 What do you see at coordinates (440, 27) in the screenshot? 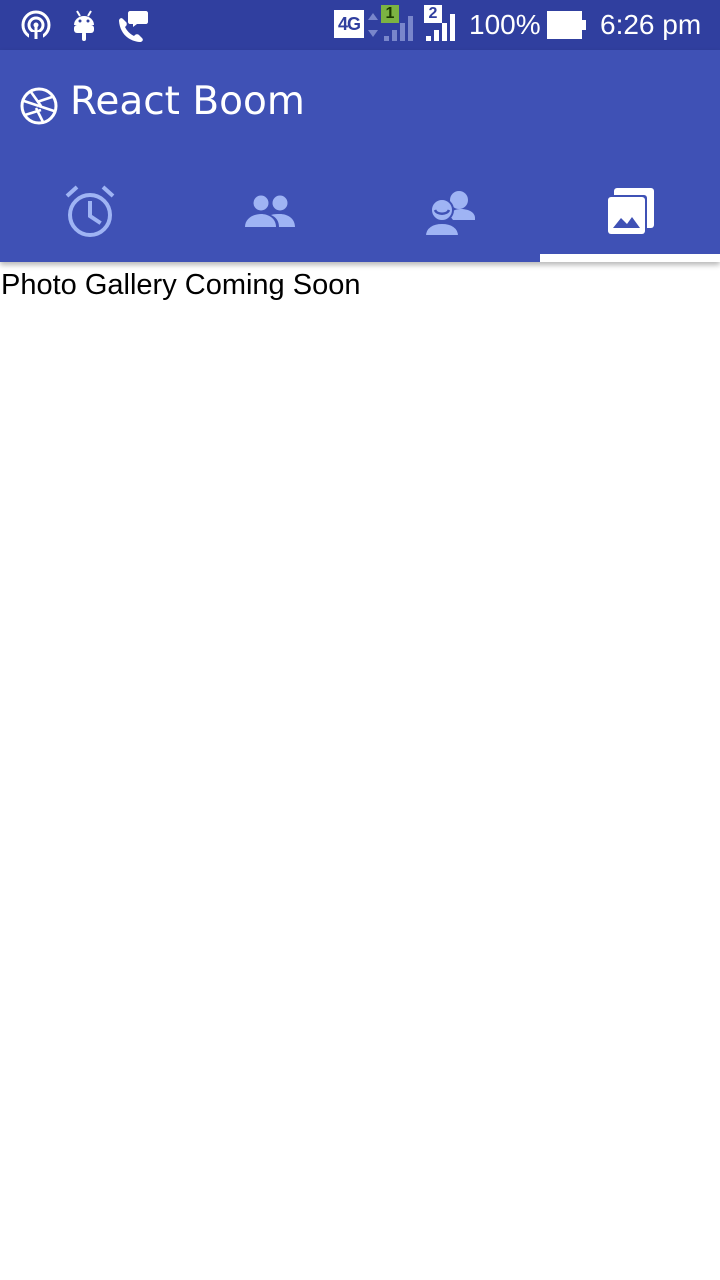
I see `signal-sim2-icon` at bounding box center [440, 27].